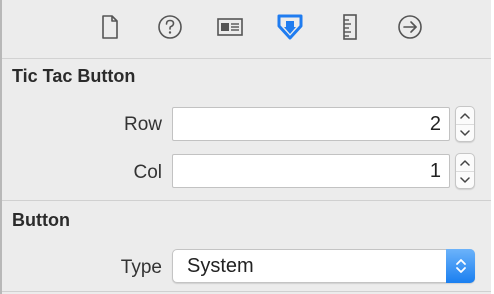  I want to click on up-down-chevron-icon, so click(460, 266).